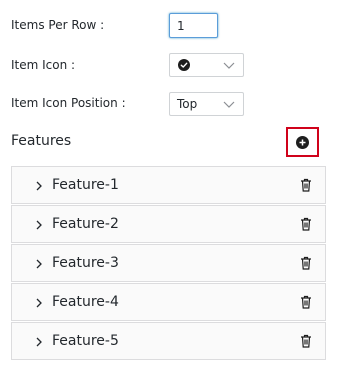 The width and height of the screenshot is (337, 369). I want to click on feature-item-label: Feature-5, so click(85, 341).